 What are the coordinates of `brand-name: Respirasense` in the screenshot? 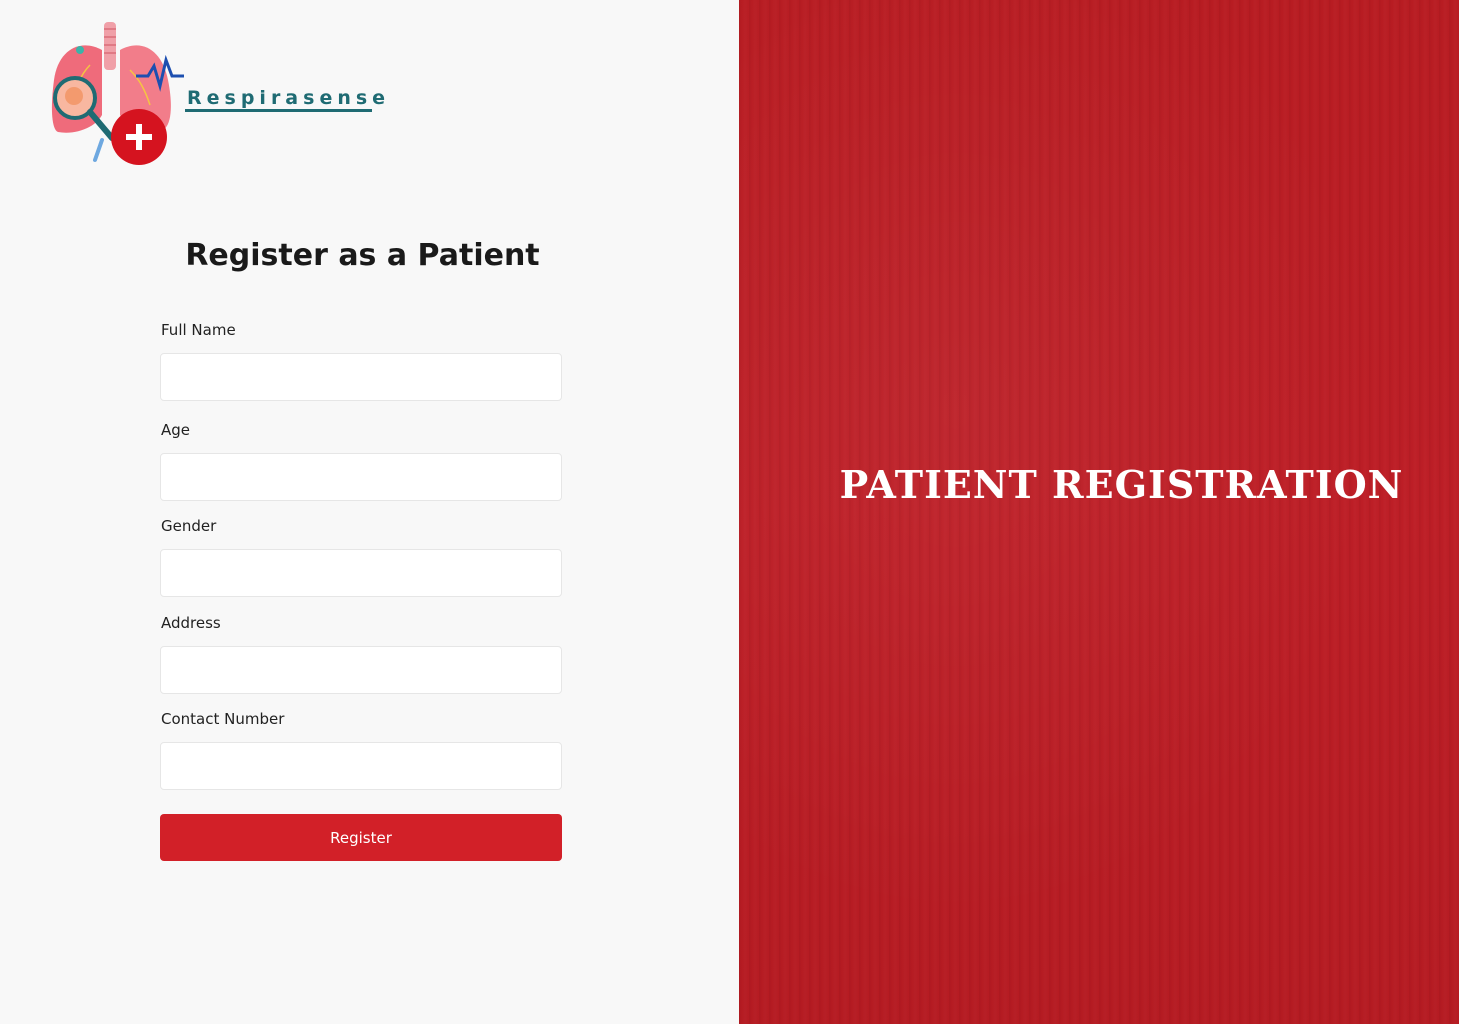 It's located at (289, 98).